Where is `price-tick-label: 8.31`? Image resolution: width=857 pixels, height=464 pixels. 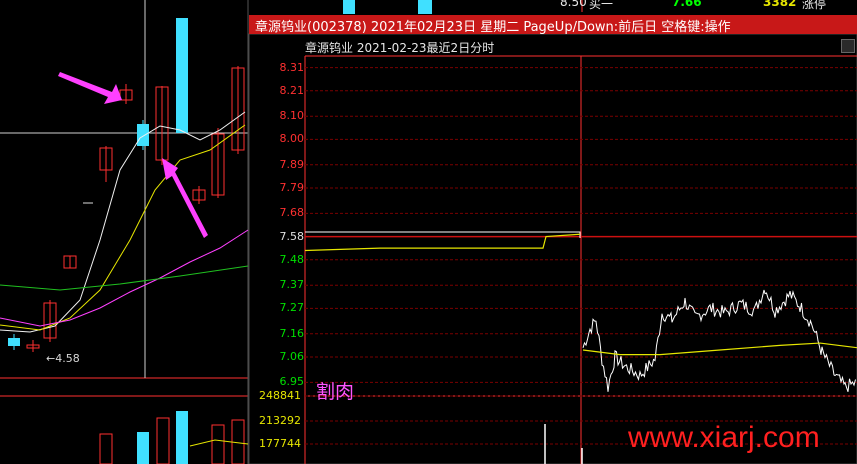
price-tick-label: 8.31 is located at coordinates (292, 67).